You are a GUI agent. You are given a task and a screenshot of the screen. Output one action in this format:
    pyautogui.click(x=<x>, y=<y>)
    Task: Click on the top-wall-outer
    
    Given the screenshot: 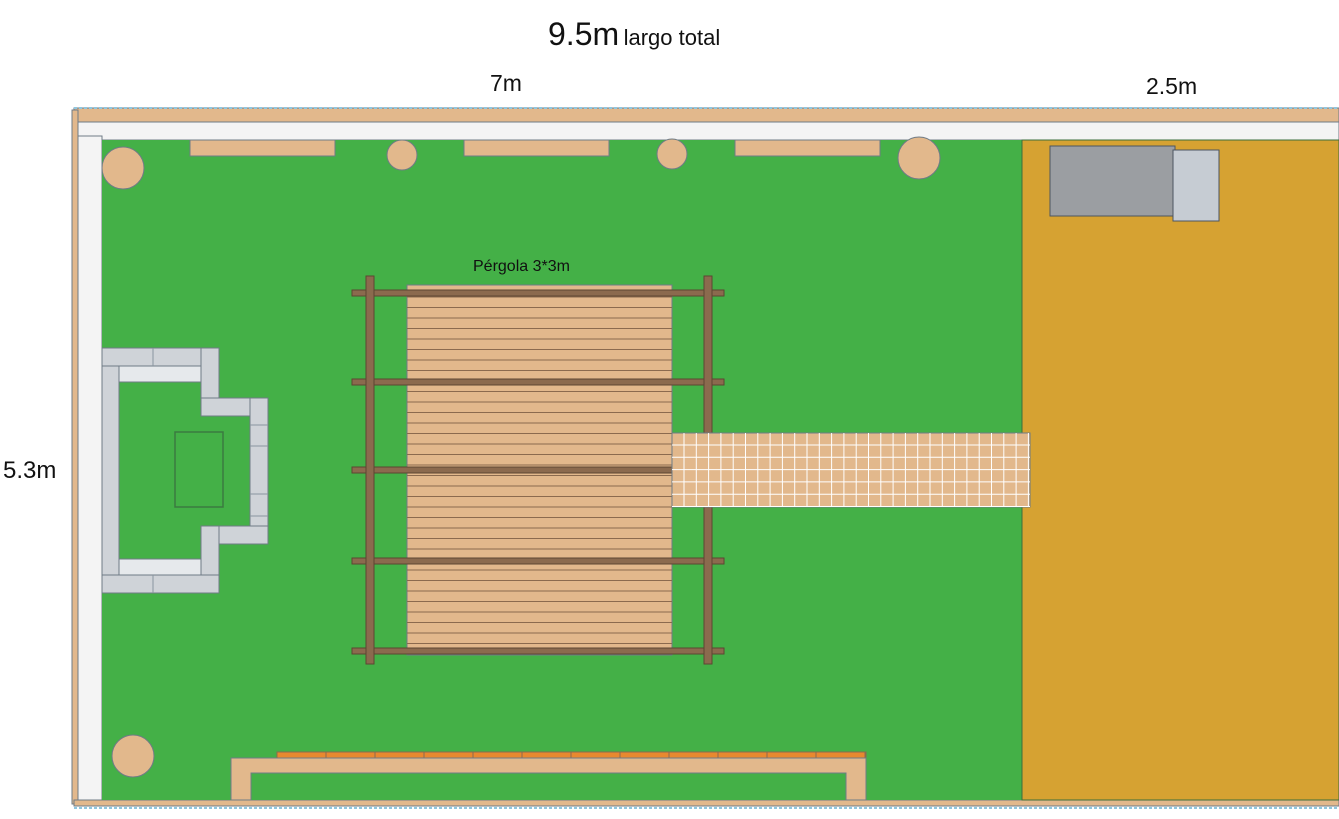 What is the action you would take?
    pyautogui.click(x=706, y=115)
    